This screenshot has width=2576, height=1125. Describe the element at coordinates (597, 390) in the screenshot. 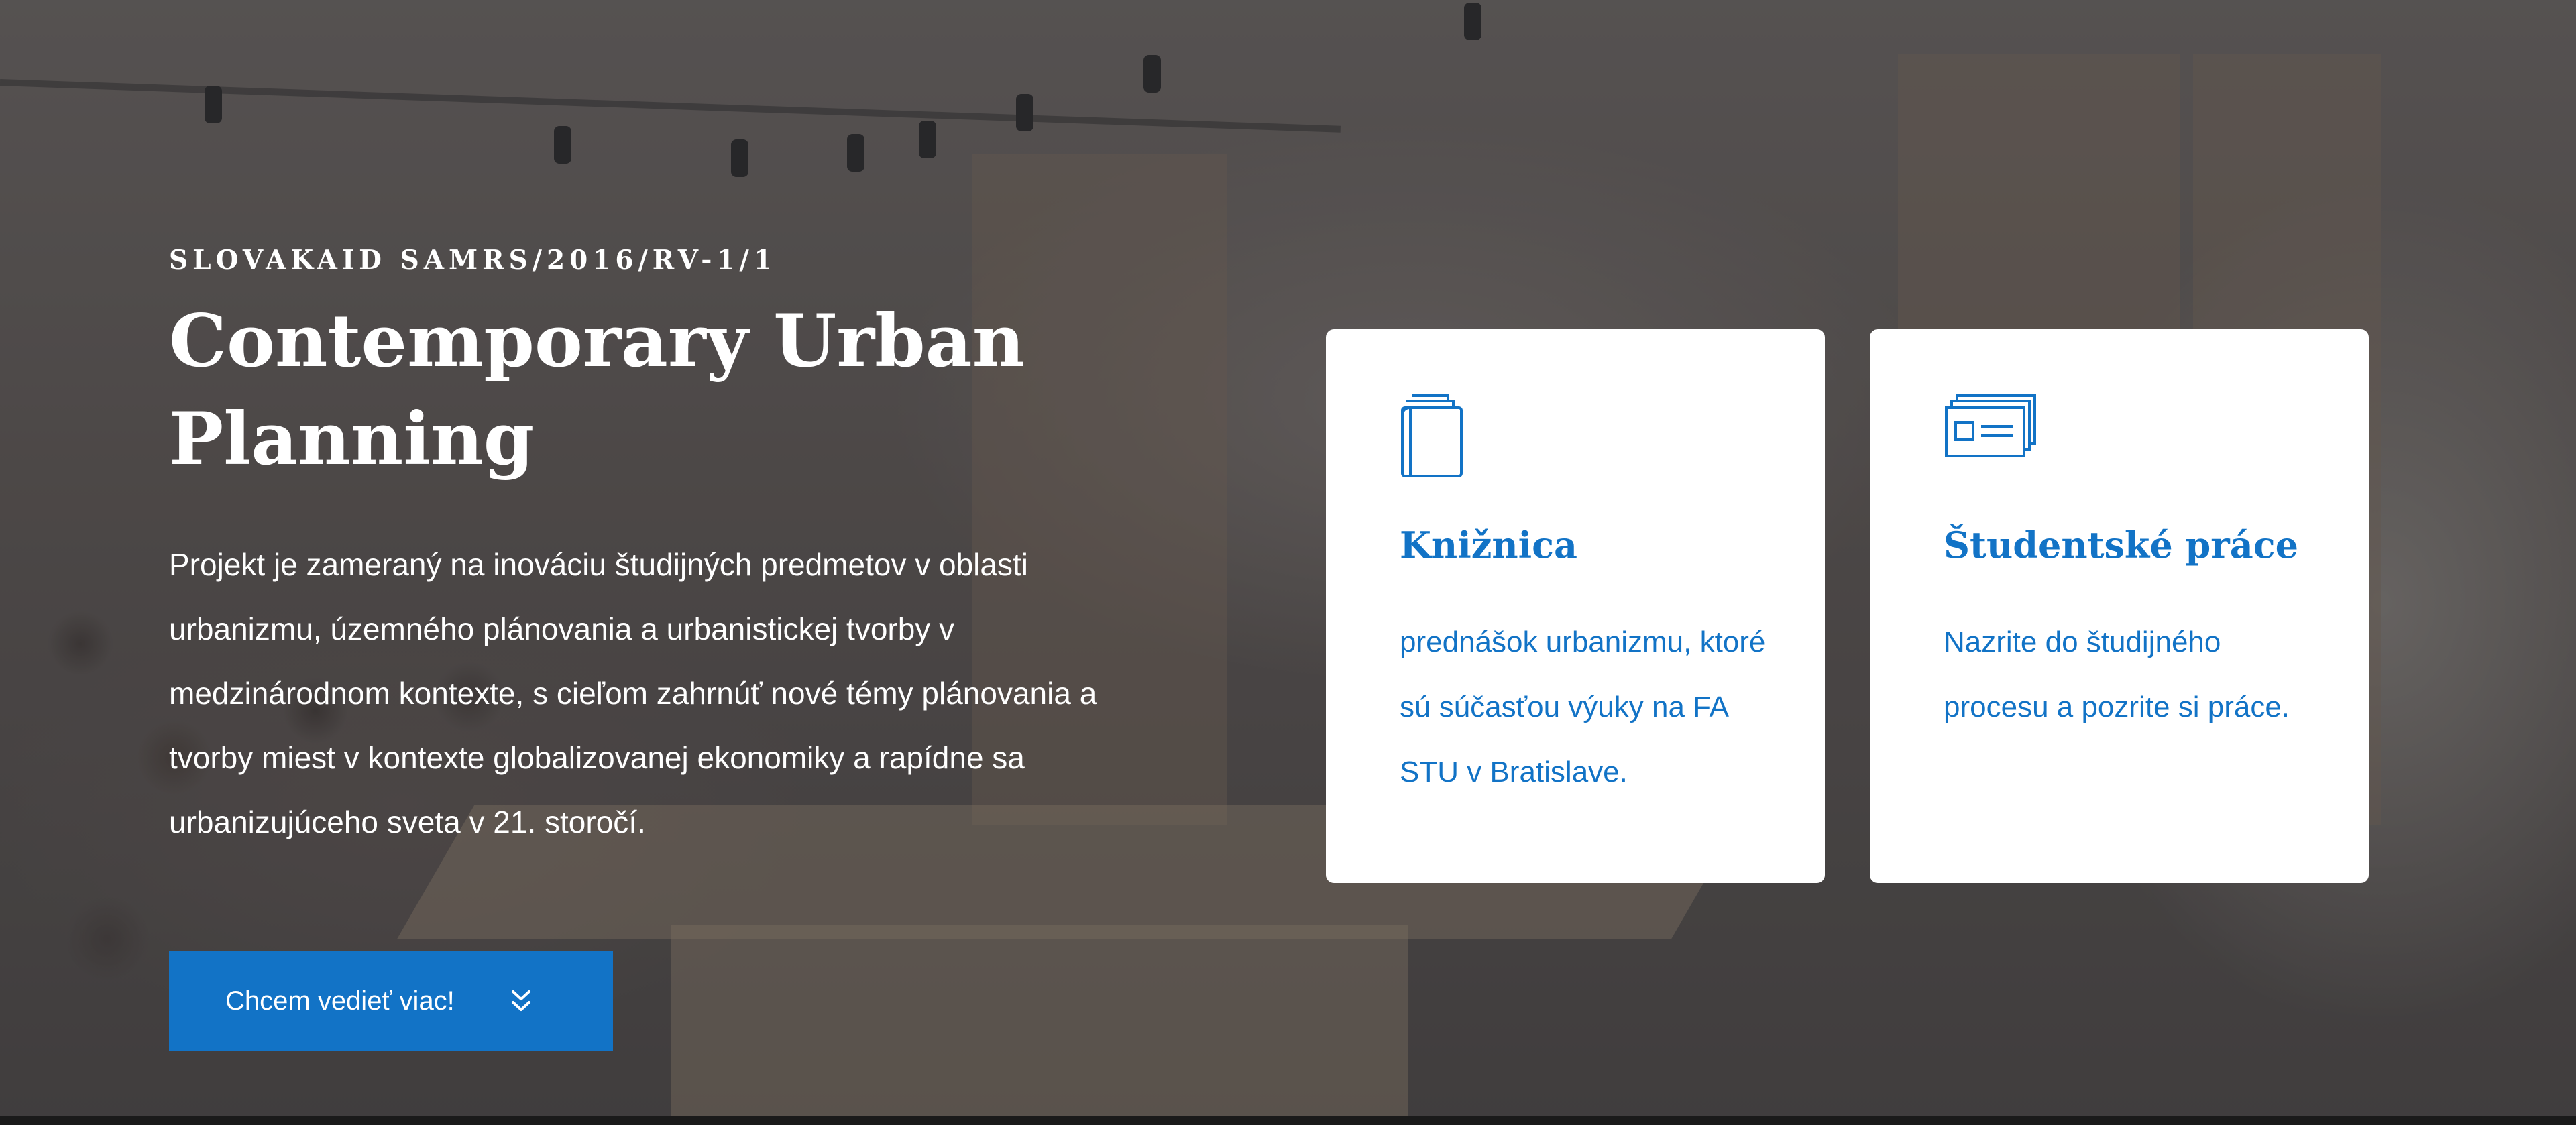

I see `page-title: Contemporary Urban Planning` at that location.